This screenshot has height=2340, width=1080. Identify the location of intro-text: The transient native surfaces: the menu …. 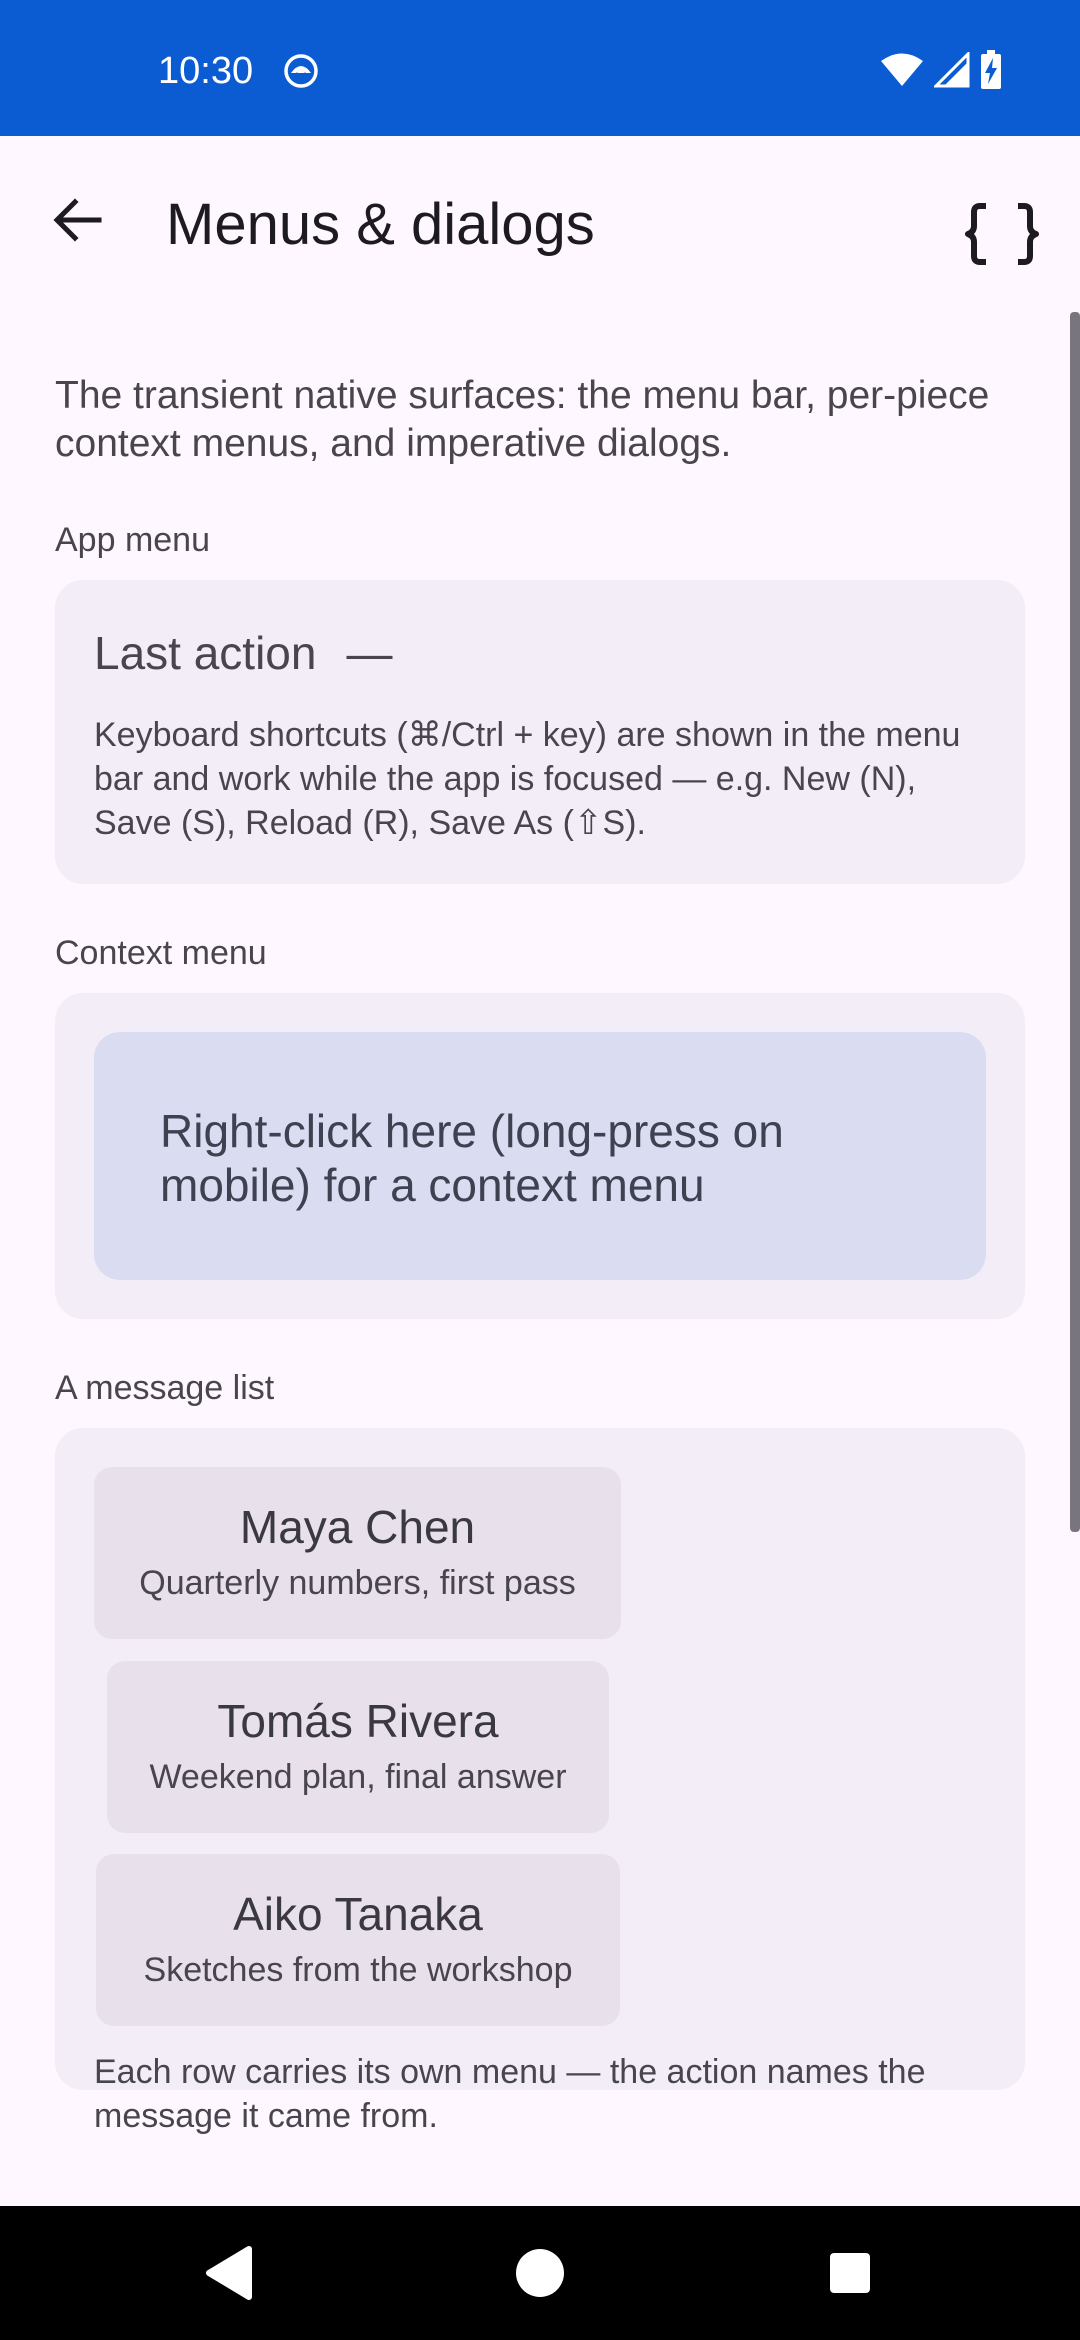
(522, 419).